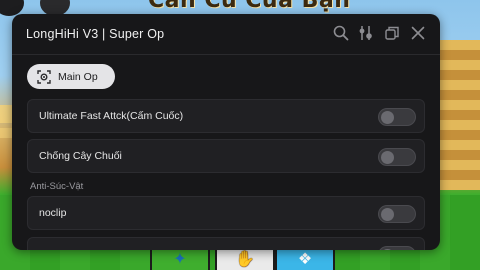  What do you see at coordinates (180, 259) in the screenshot?
I see `item-icon: ✦` at bounding box center [180, 259].